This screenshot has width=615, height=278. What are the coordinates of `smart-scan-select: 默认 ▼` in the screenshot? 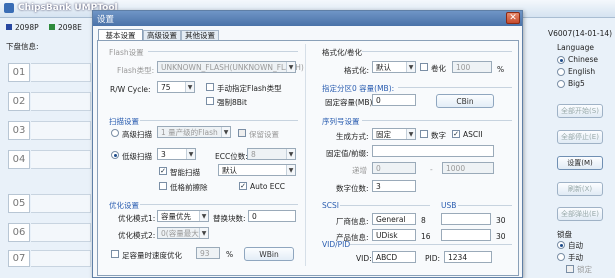 It's located at (257, 170).